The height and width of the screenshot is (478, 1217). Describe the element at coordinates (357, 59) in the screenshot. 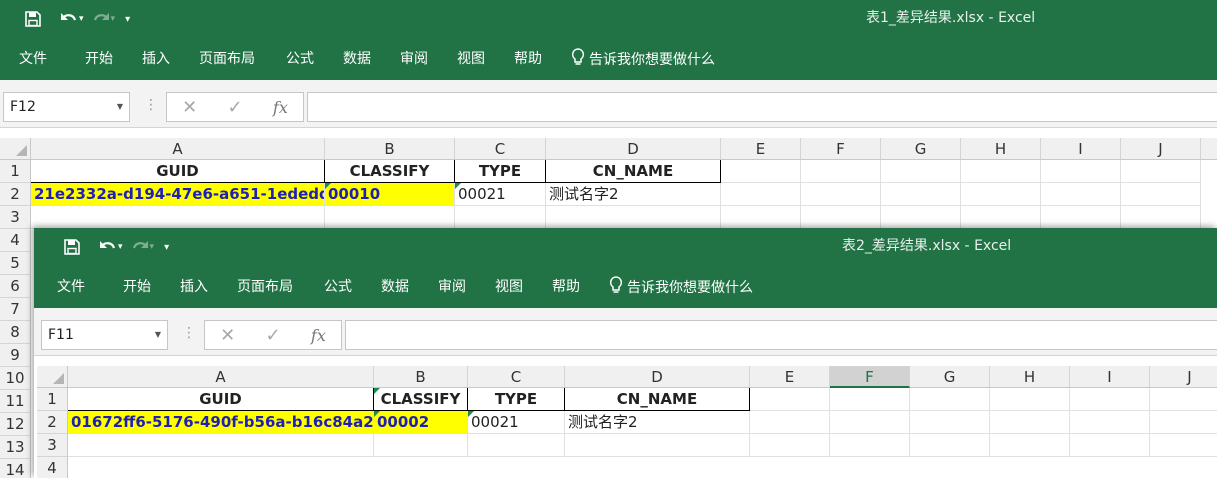

I see `tab-data: 数据` at that location.